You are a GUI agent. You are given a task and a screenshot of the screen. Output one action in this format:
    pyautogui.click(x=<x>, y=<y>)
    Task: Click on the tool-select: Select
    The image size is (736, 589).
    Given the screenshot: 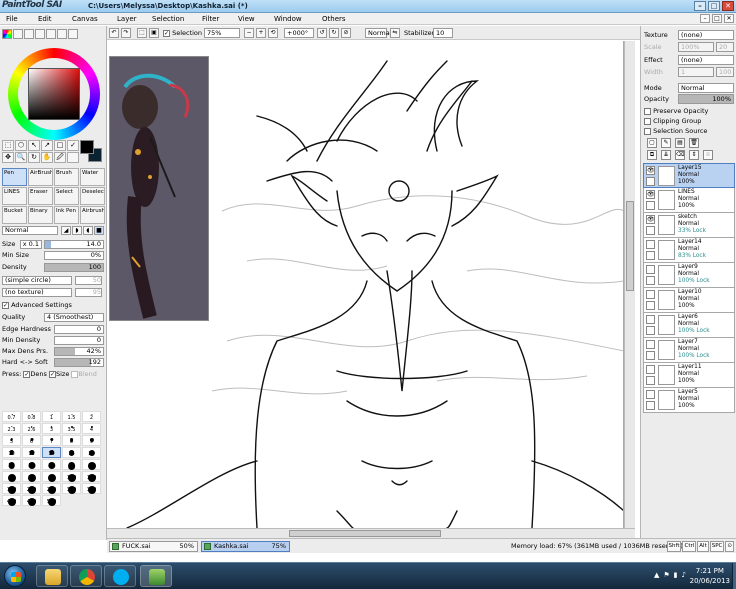 What is the action you would take?
    pyautogui.click(x=66, y=196)
    